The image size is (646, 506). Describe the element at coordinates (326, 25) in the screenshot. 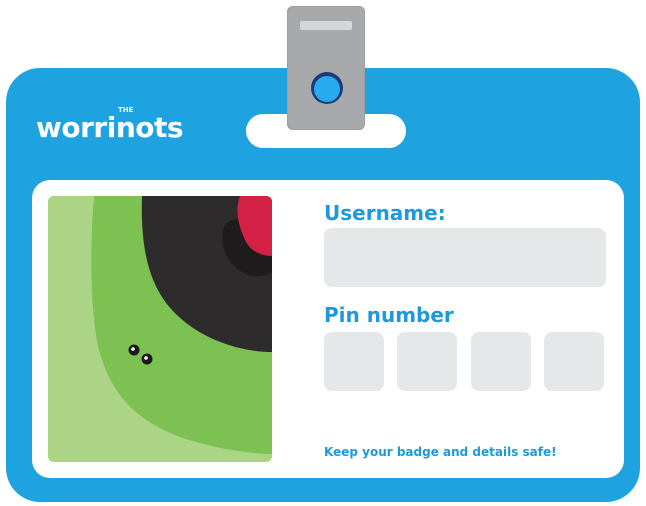

I see `clip-bar` at that location.